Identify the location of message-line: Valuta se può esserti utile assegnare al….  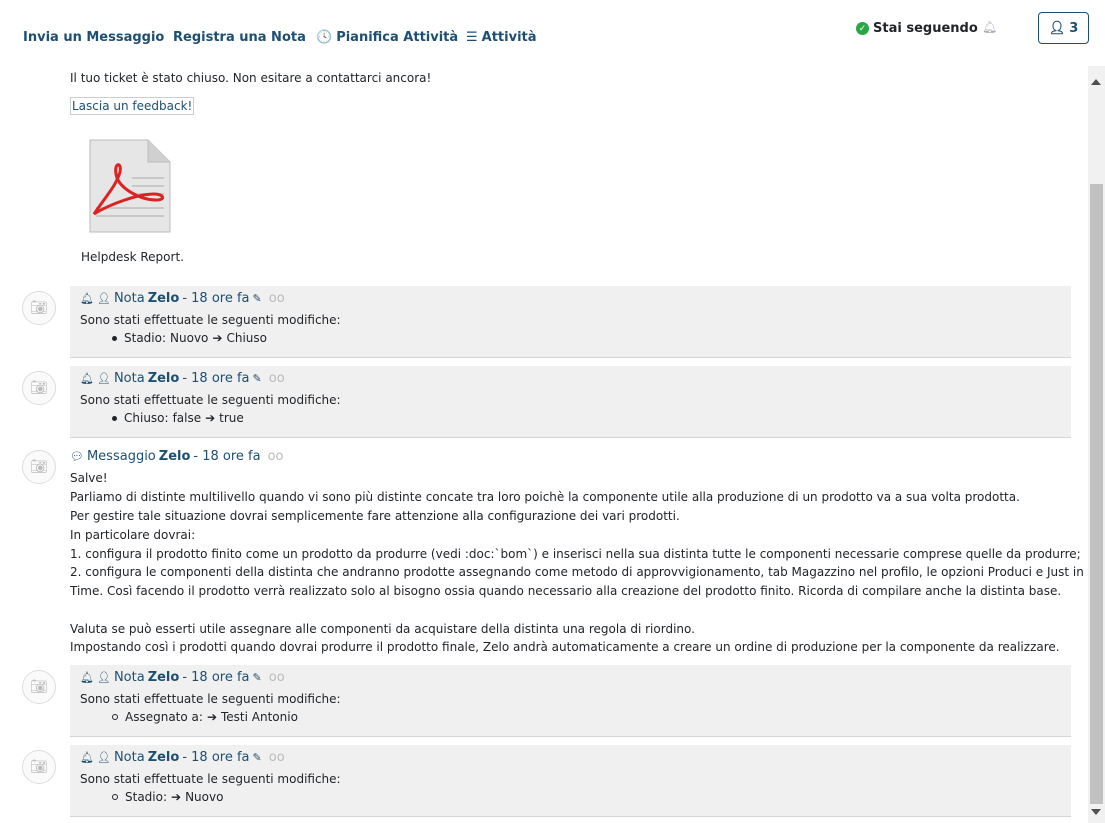
(382, 629).